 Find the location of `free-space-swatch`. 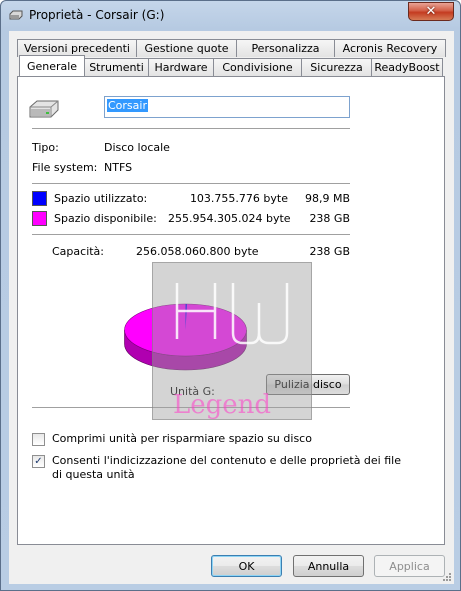

free-space-swatch is located at coordinates (39, 218).